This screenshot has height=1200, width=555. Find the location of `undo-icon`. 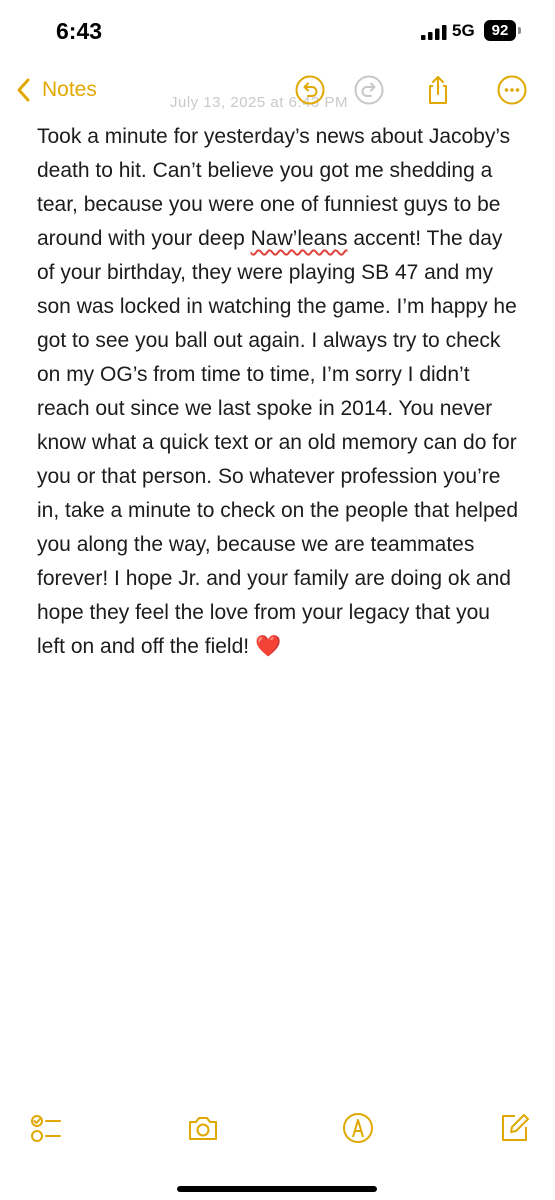

undo-icon is located at coordinates (310, 90).